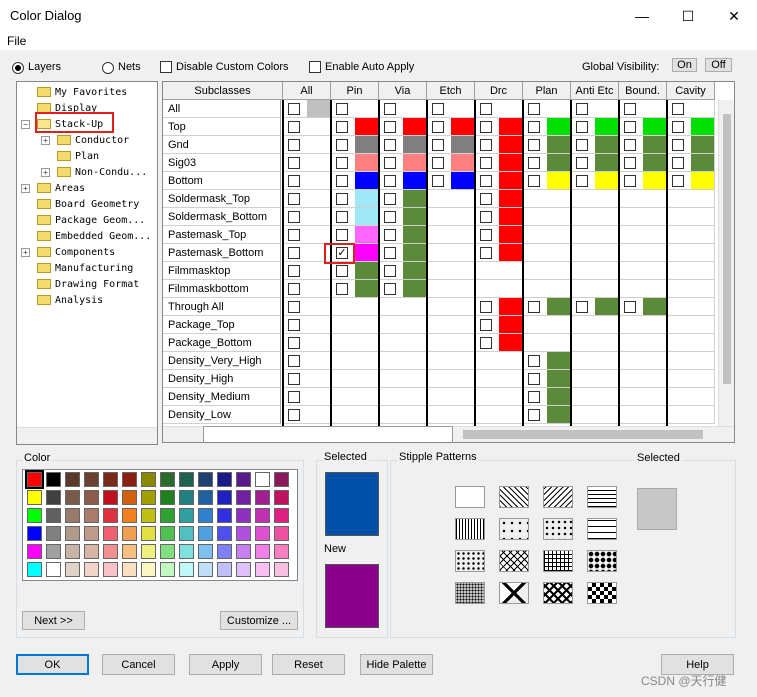 This screenshot has height=697, width=757. I want to click on next-palette-button: Next >>, so click(53, 620).